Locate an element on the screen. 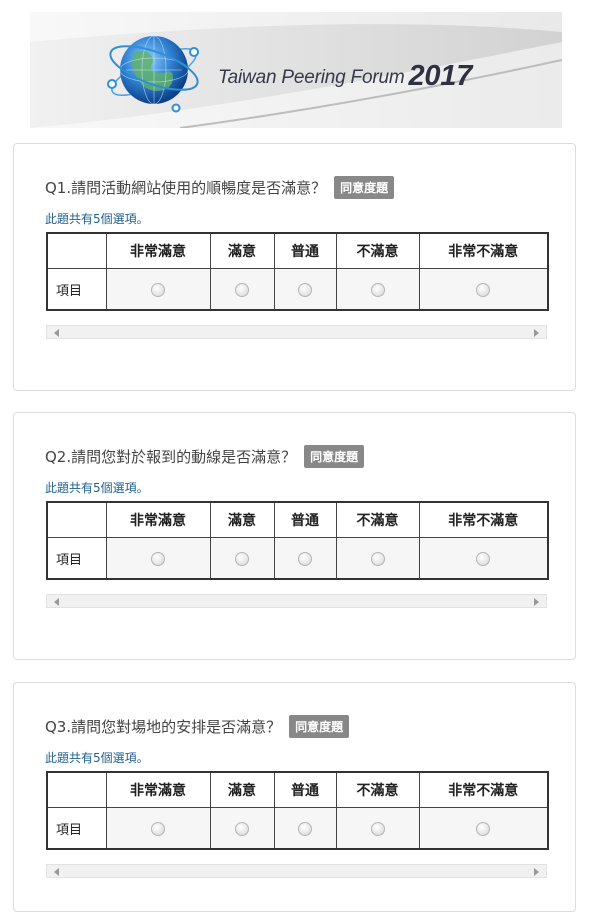 Image resolution: width=590 pixels, height=912 pixels. question-title: Q2.請問您對於報到的動線是否滿意？ 同意度題 is located at coordinates (205, 456).